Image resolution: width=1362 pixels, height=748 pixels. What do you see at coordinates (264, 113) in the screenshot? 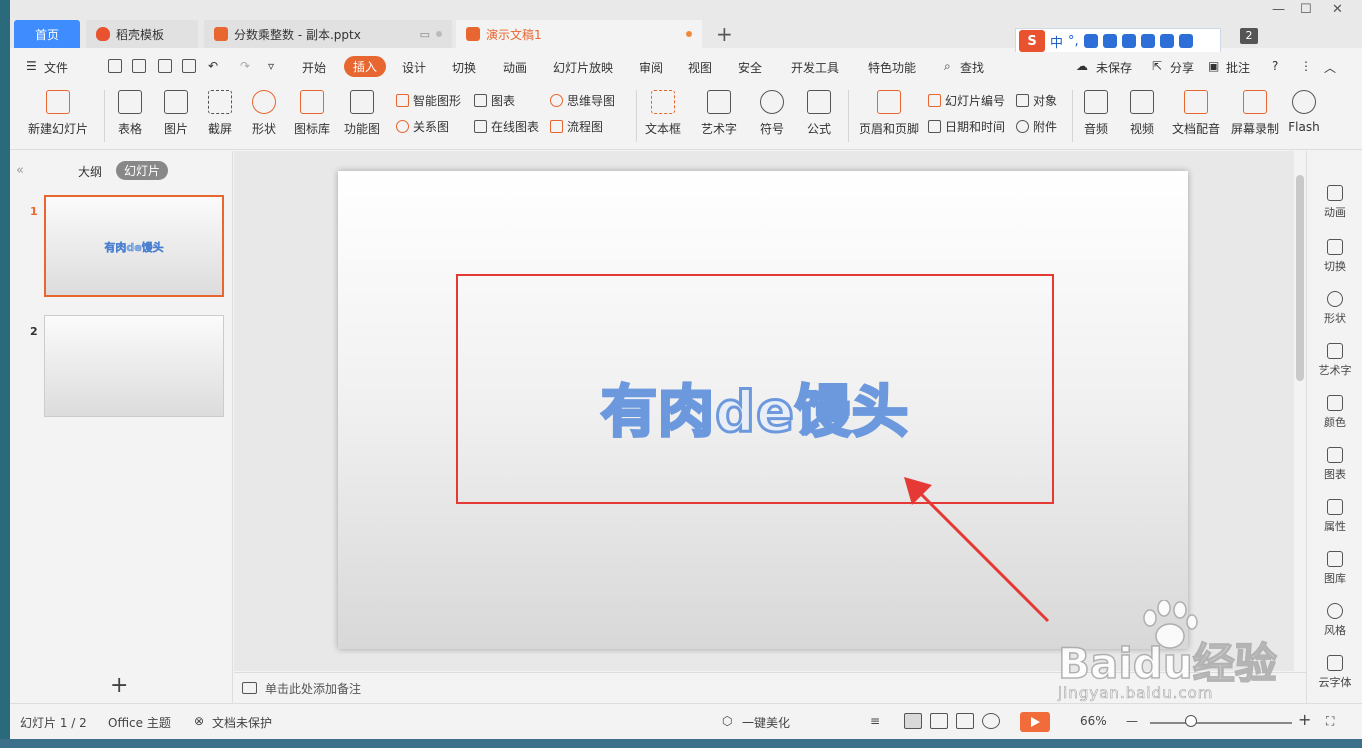
I see `shape-button: 形状` at bounding box center [264, 113].